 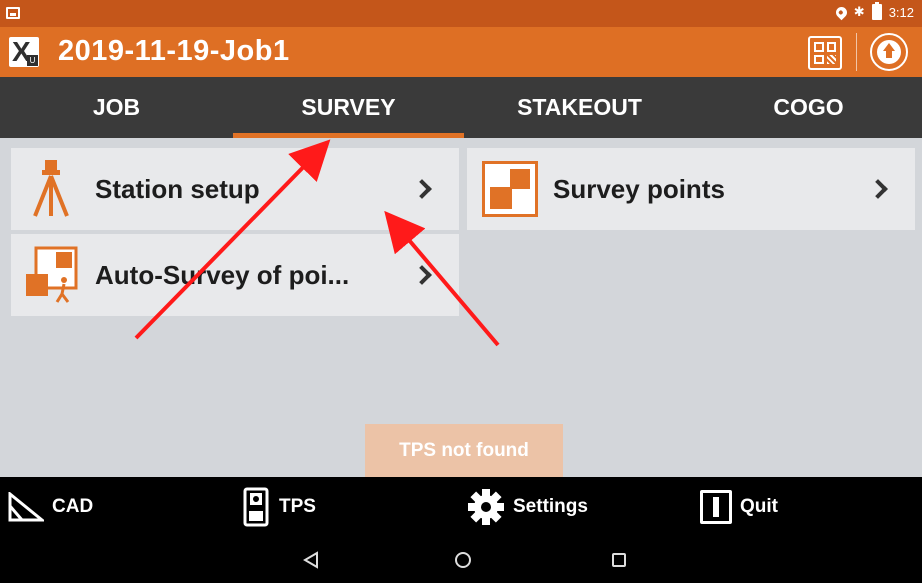 I want to click on bluetooth-icon: ✱, so click(x=859, y=11).